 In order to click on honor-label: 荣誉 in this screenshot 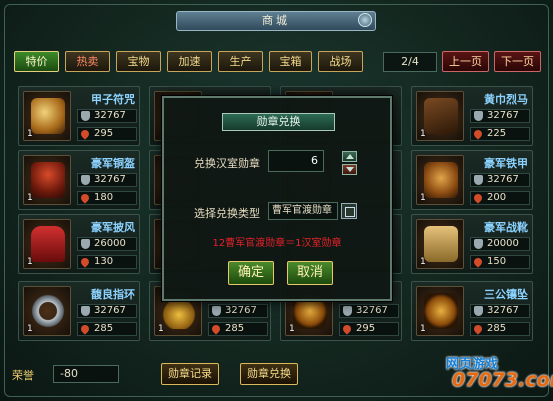, I will do `click(23, 375)`.